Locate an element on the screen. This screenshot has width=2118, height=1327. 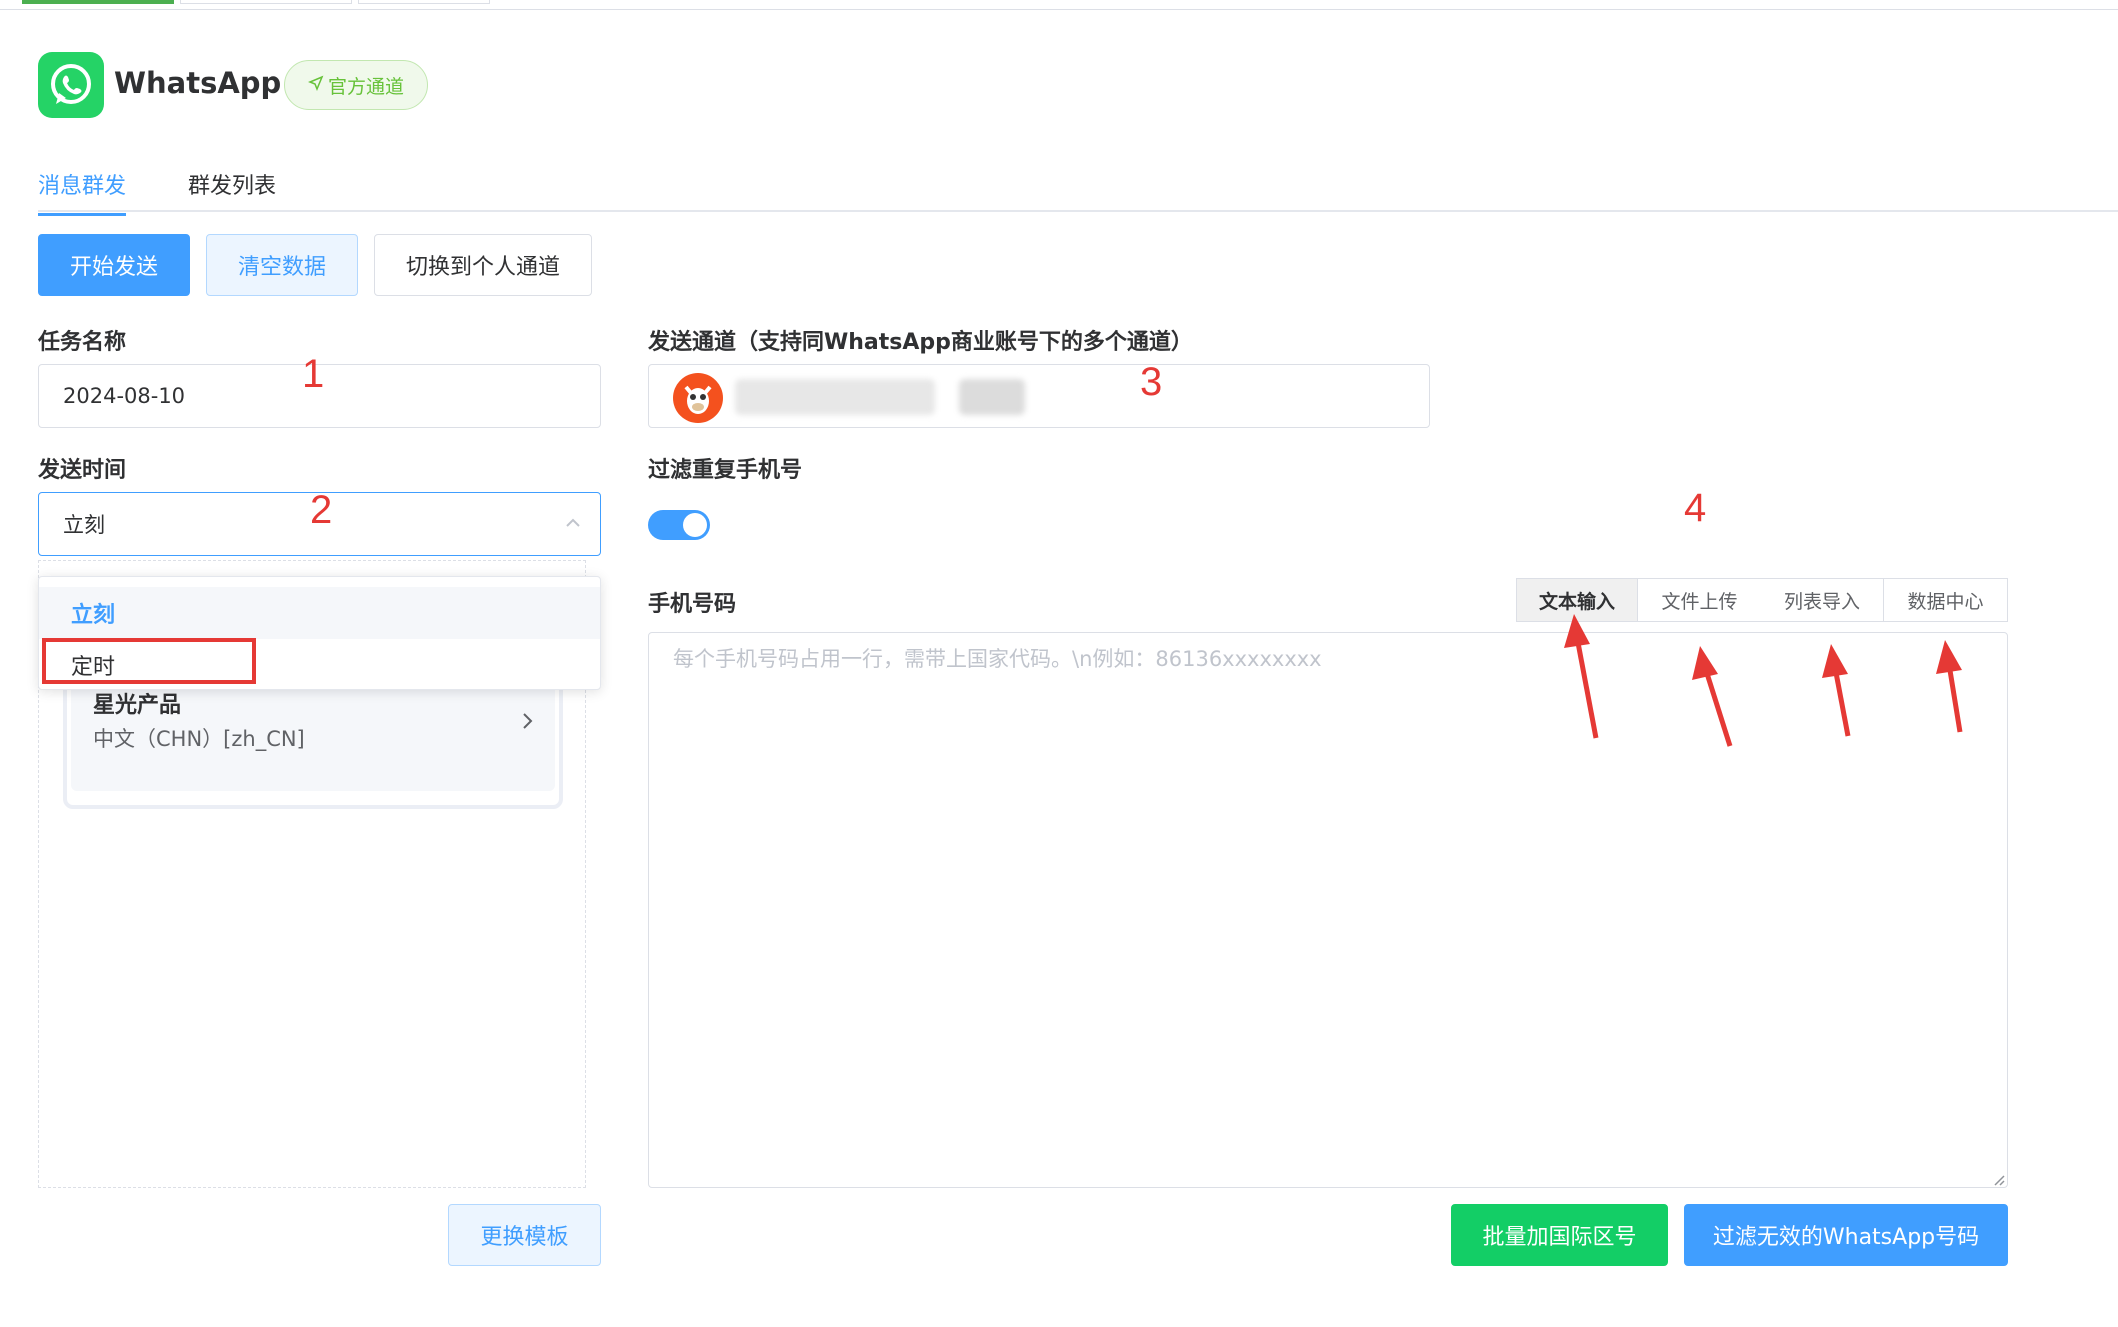
mode-file-upload: 文件上传 is located at coordinates (1700, 600).